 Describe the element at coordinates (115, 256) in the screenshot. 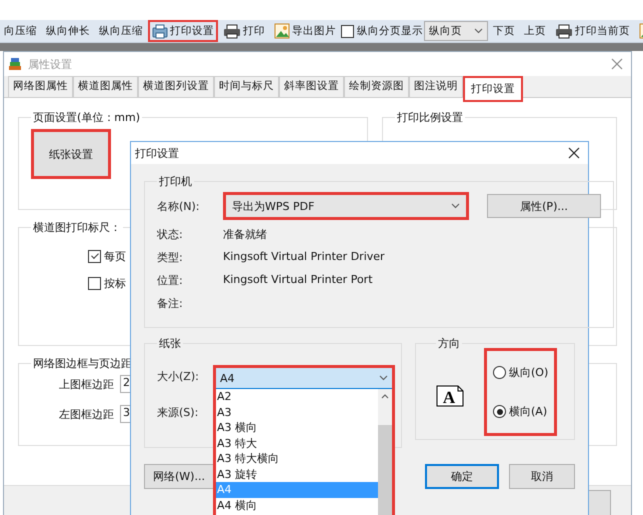

I see `checkbox-label: 每页` at that location.